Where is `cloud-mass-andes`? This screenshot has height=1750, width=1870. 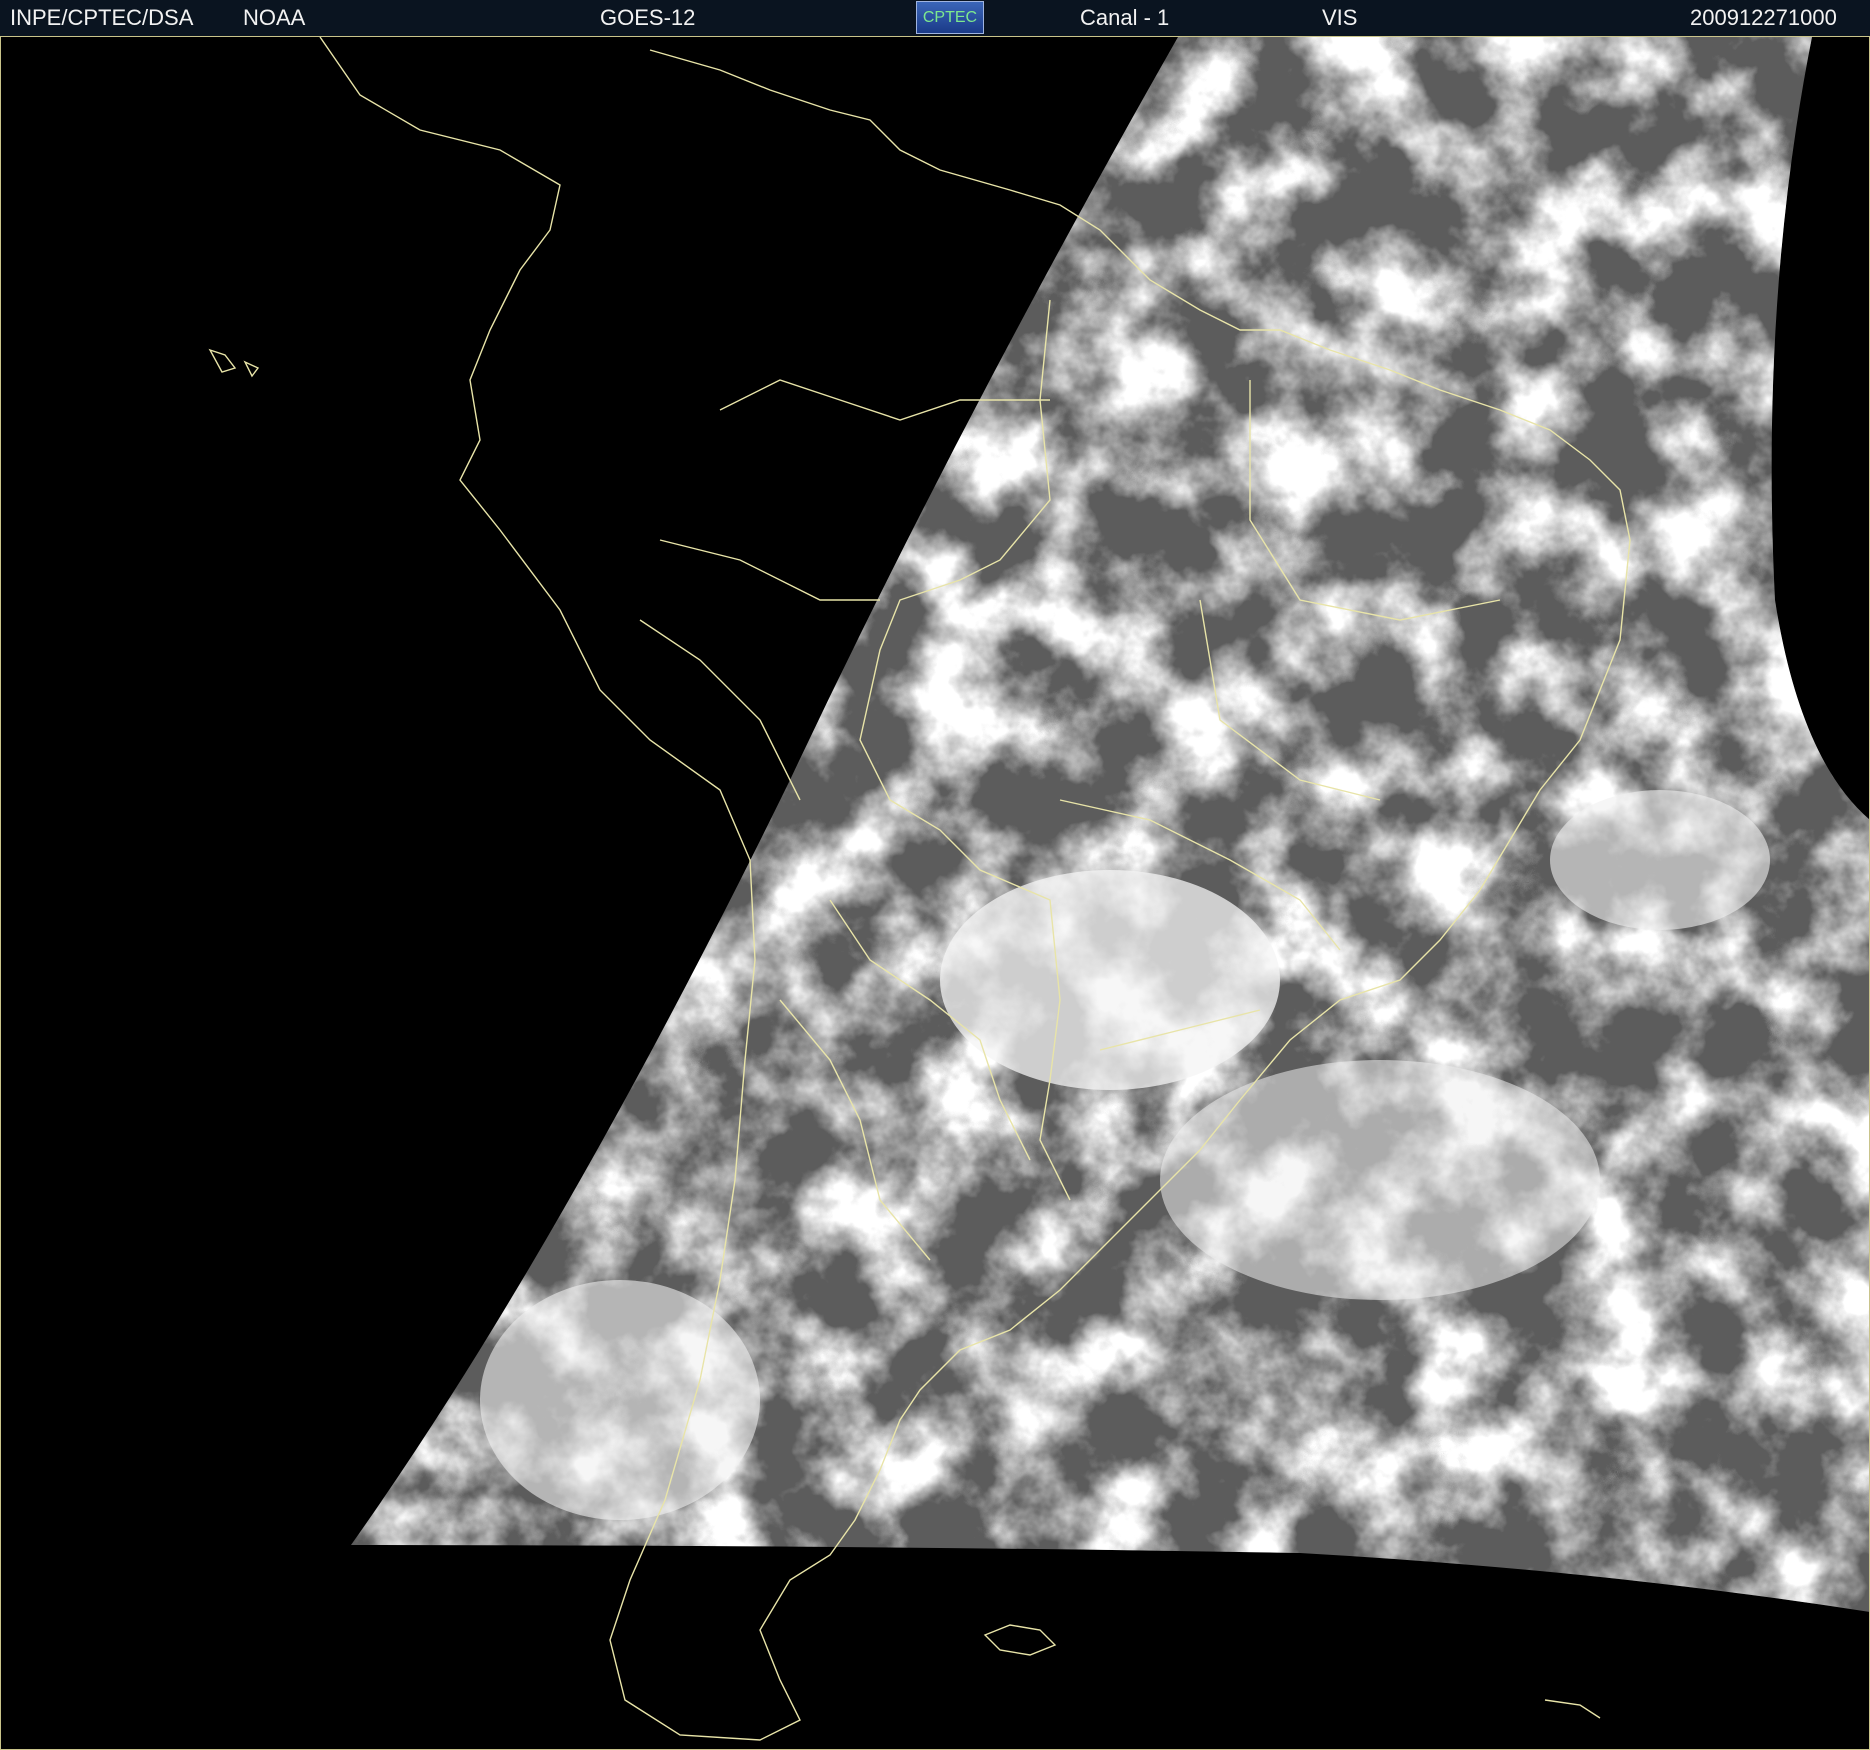 cloud-mass-andes is located at coordinates (620, 1400).